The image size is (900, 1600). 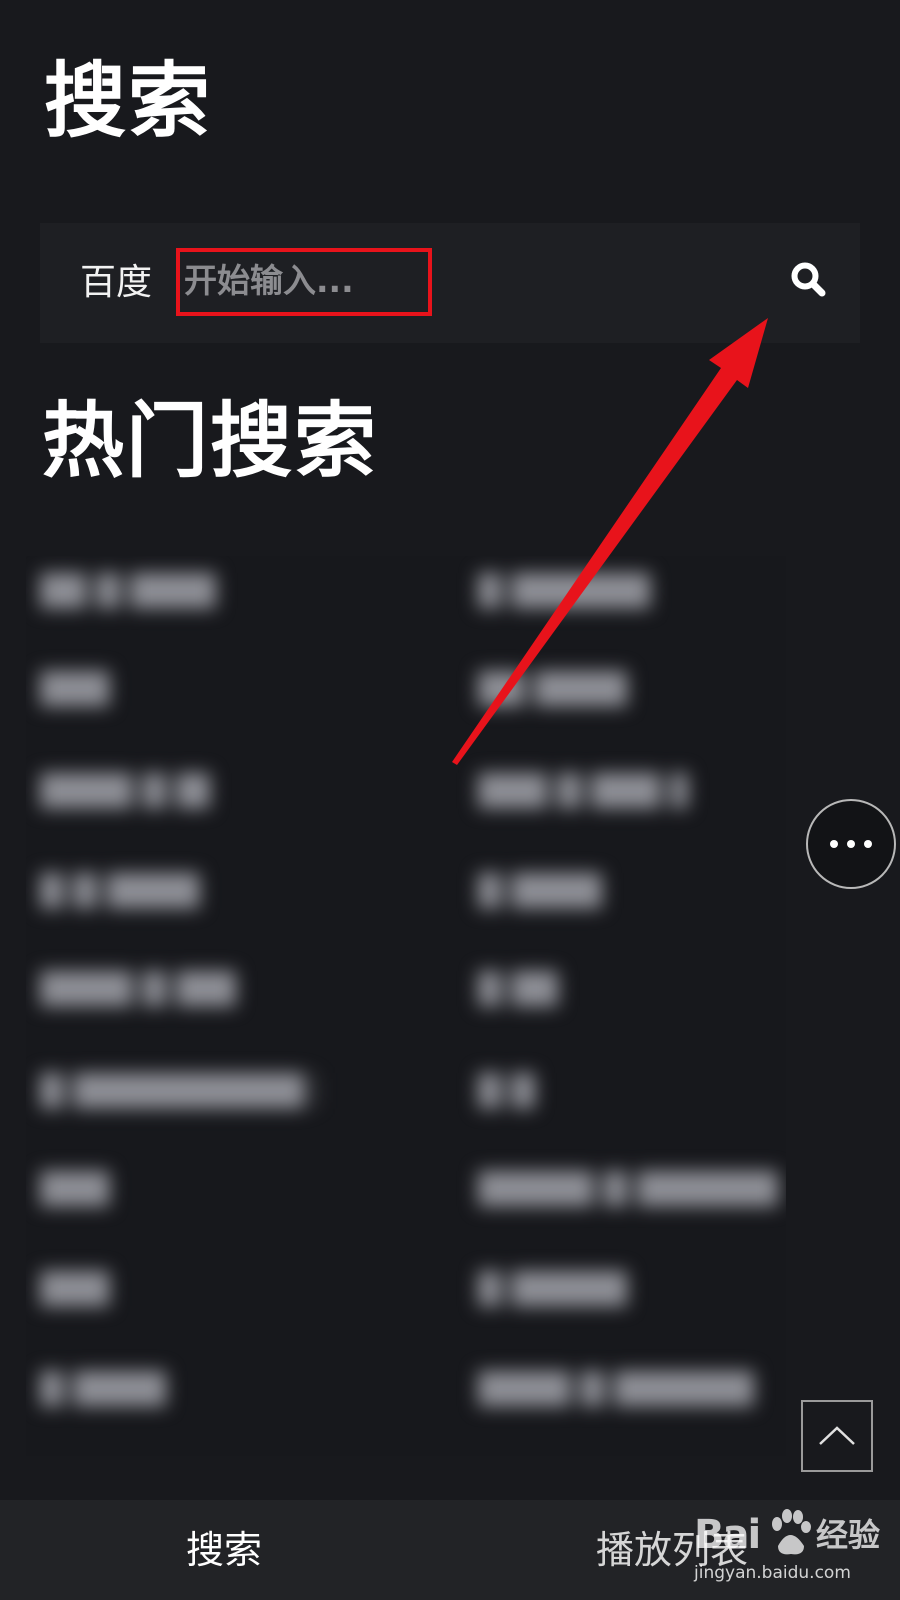 I want to click on hot-search-item: █ █████, so click(x=558, y=1290).